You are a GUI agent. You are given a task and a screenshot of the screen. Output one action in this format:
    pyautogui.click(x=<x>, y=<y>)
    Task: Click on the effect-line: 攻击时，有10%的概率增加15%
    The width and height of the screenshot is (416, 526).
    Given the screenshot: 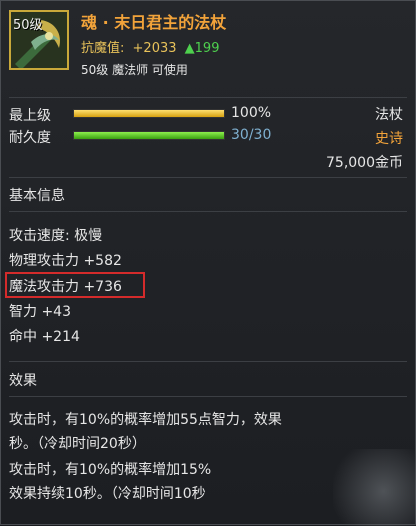 What is the action you would take?
    pyautogui.click(x=110, y=470)
    